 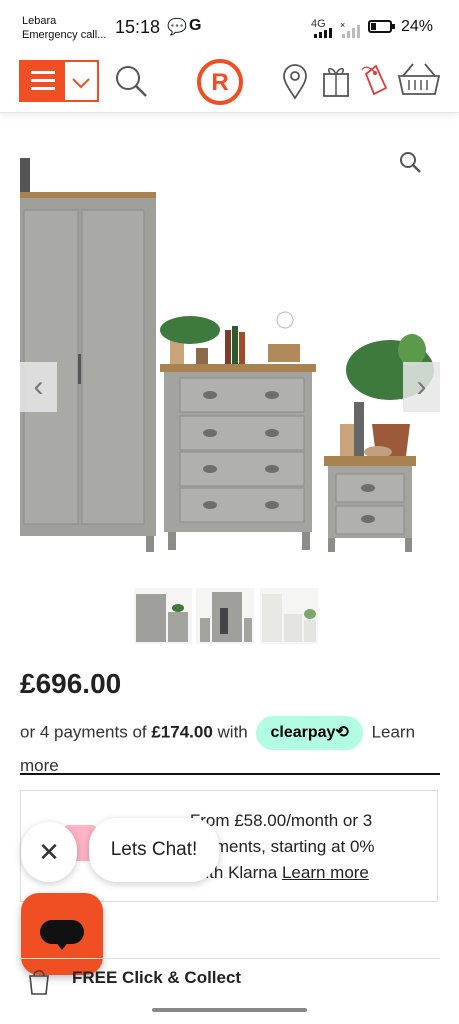 What do you see at coordinates (230, 774) in the screenshot?
I see `divider` at bounding box center [230, 774].